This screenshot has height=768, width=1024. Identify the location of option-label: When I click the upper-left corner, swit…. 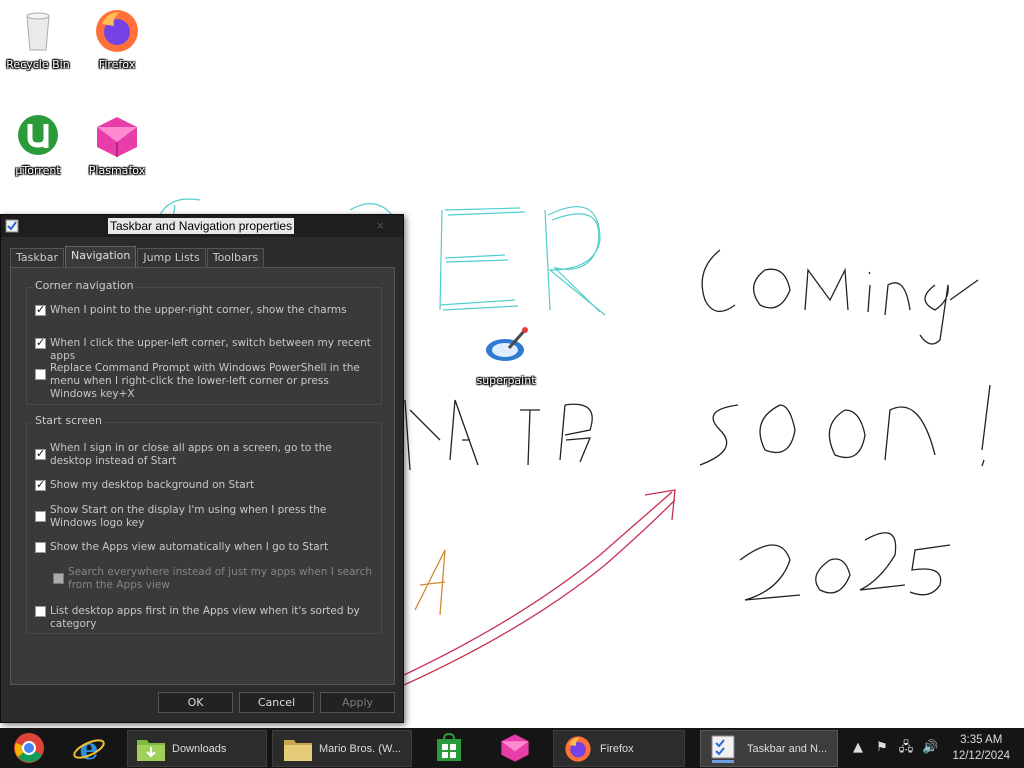
(210, 349).